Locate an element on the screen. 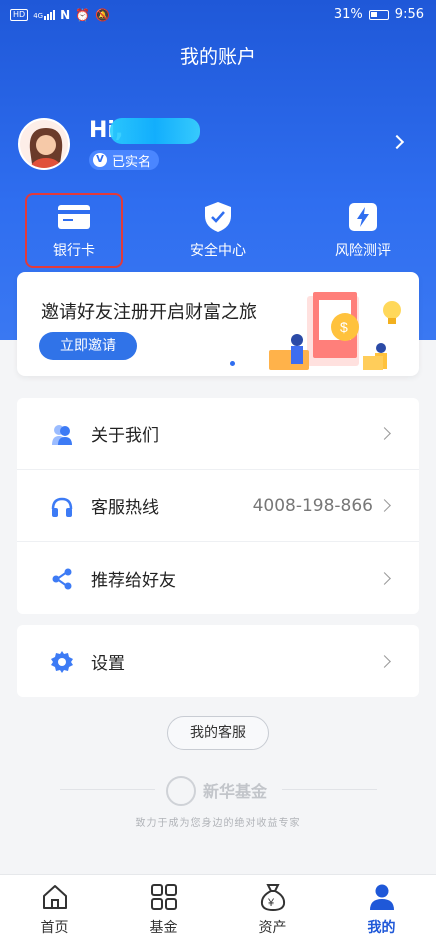 The height and width of the screenshot is (945, 436). brand-tagline: 致力于成为您身边的绝对收益专家 is located at coordinates (218, 823).